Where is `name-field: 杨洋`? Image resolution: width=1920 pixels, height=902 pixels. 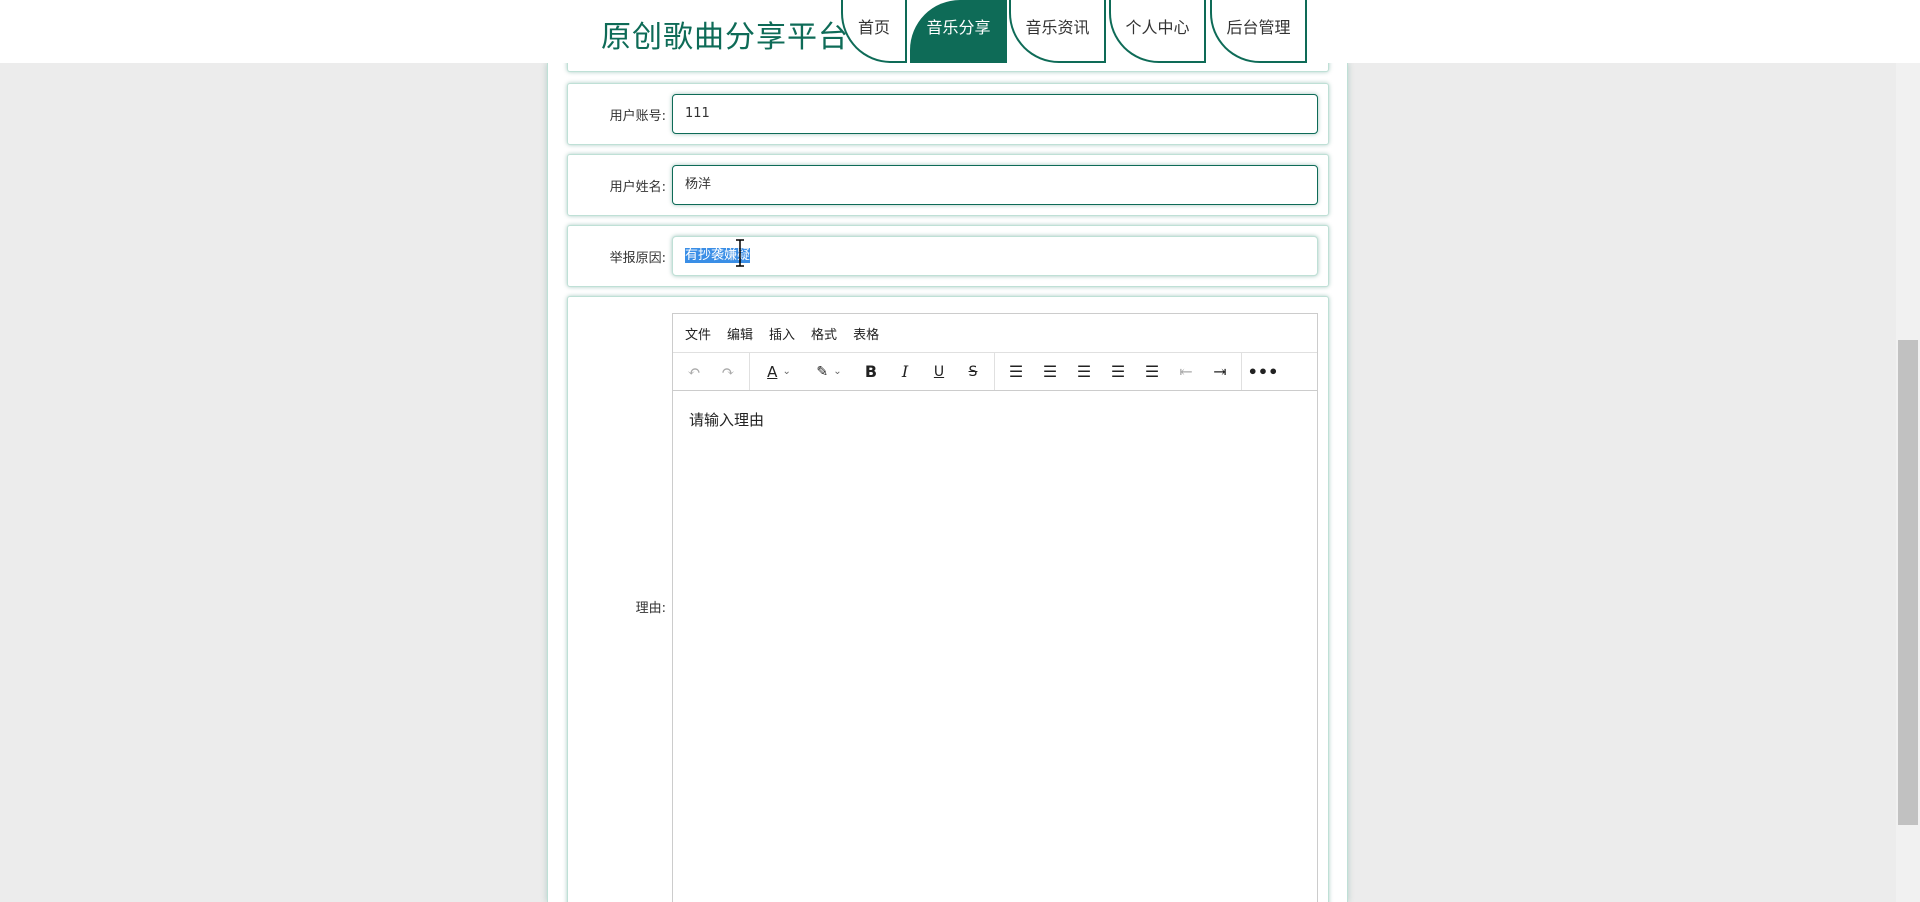 name-field: 杨洋 is located at coordinates (995, 185).